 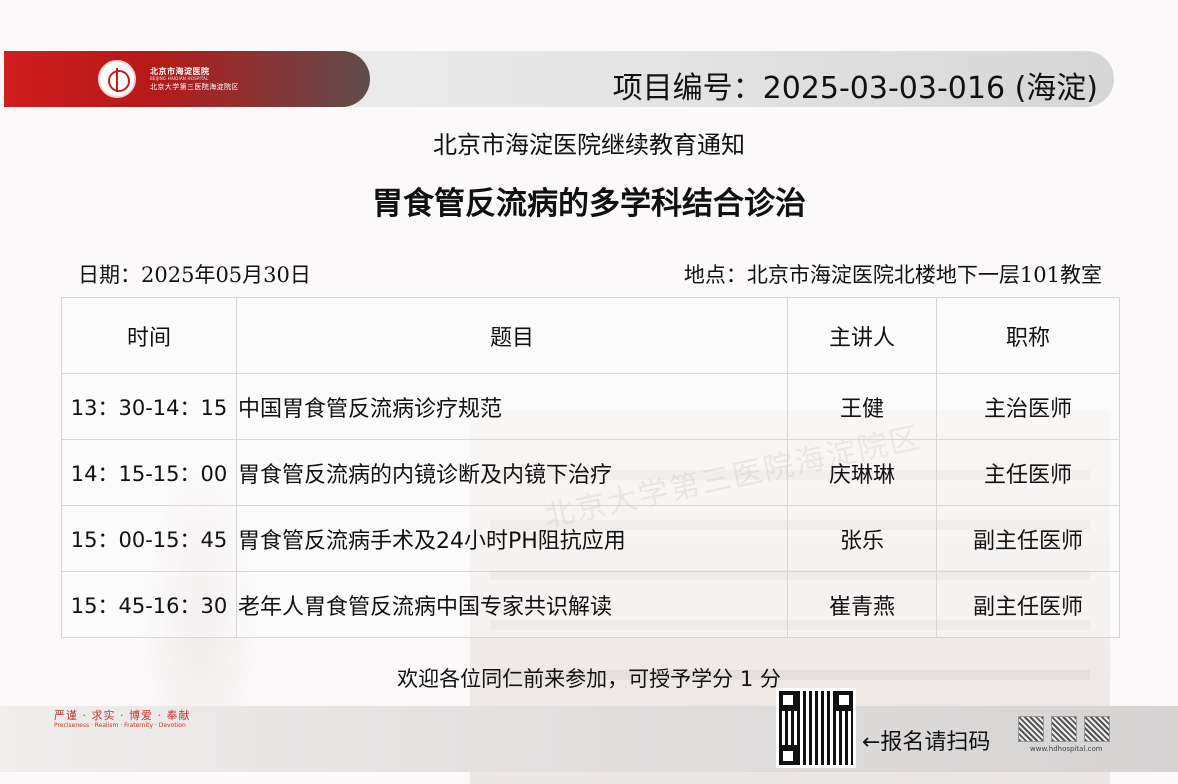 What do you see at coordinates (149, 335) in the screenshot?
I see `column-header-time: 时间` at bounding box center [149, 335].